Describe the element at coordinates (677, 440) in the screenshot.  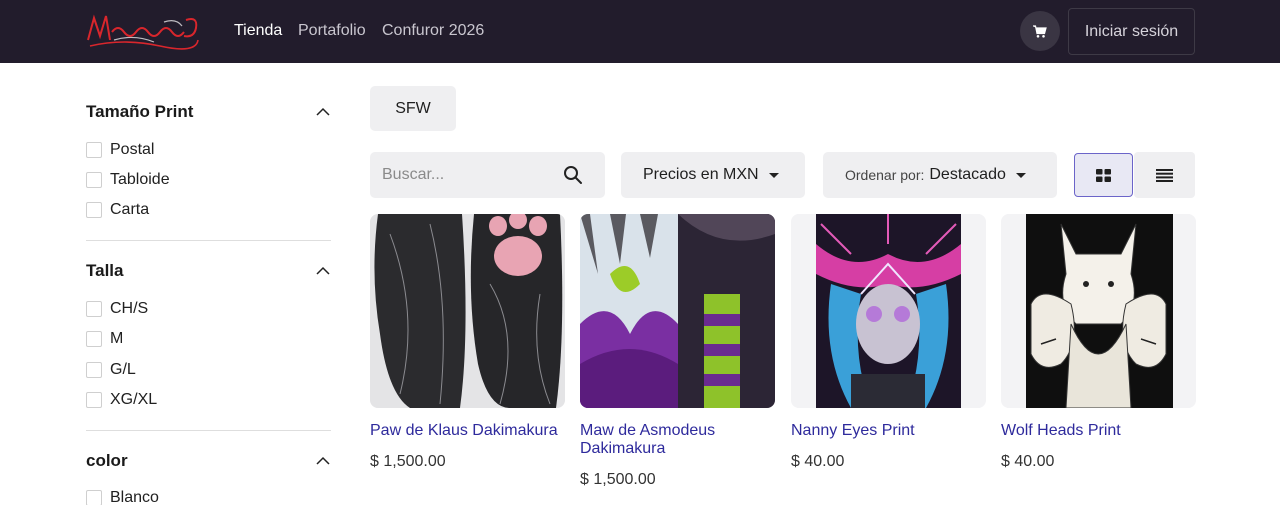
I see `product-title: Maw de Asmodeus Dakimakura` at that location.